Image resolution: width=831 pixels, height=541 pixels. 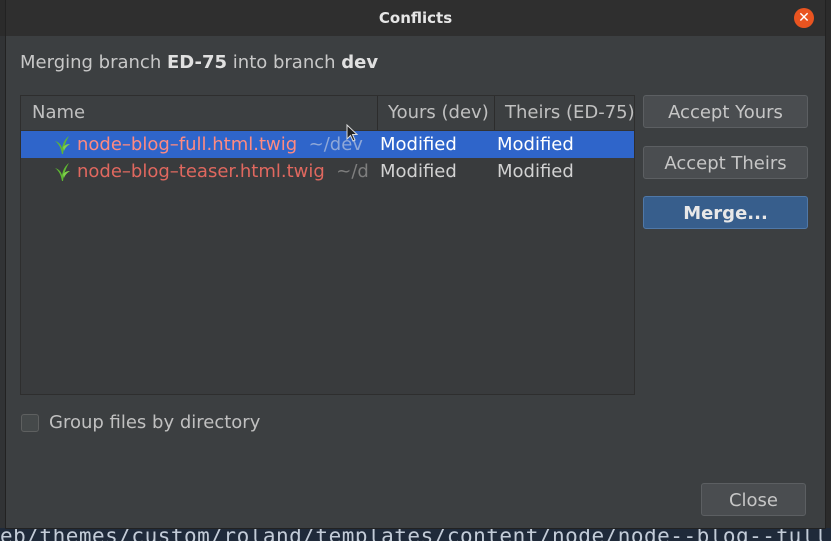 I want to click on subtitle-middle: into branch, so click(x=284, y=62).